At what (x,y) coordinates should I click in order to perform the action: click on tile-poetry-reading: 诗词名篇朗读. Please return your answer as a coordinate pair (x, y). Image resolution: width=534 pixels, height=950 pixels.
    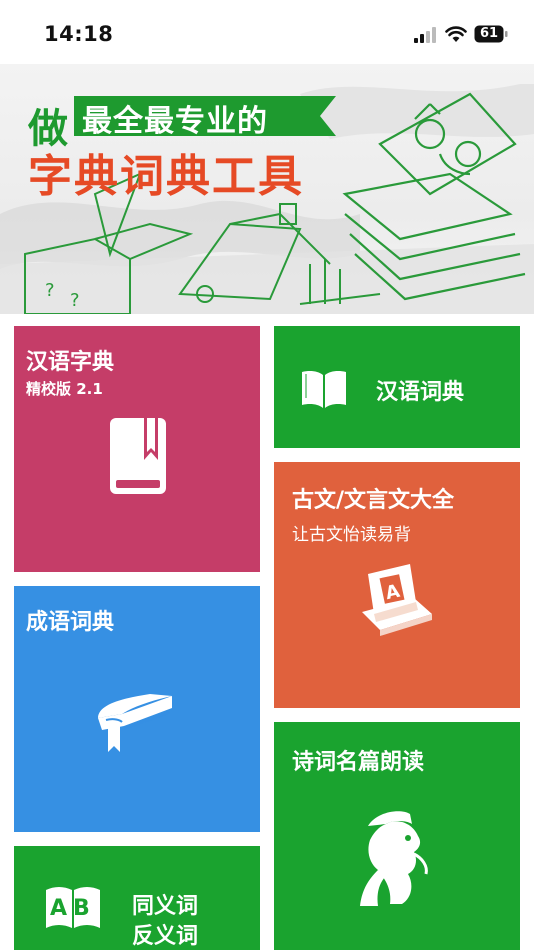
    Looking at the image, I should click on (397, 836).